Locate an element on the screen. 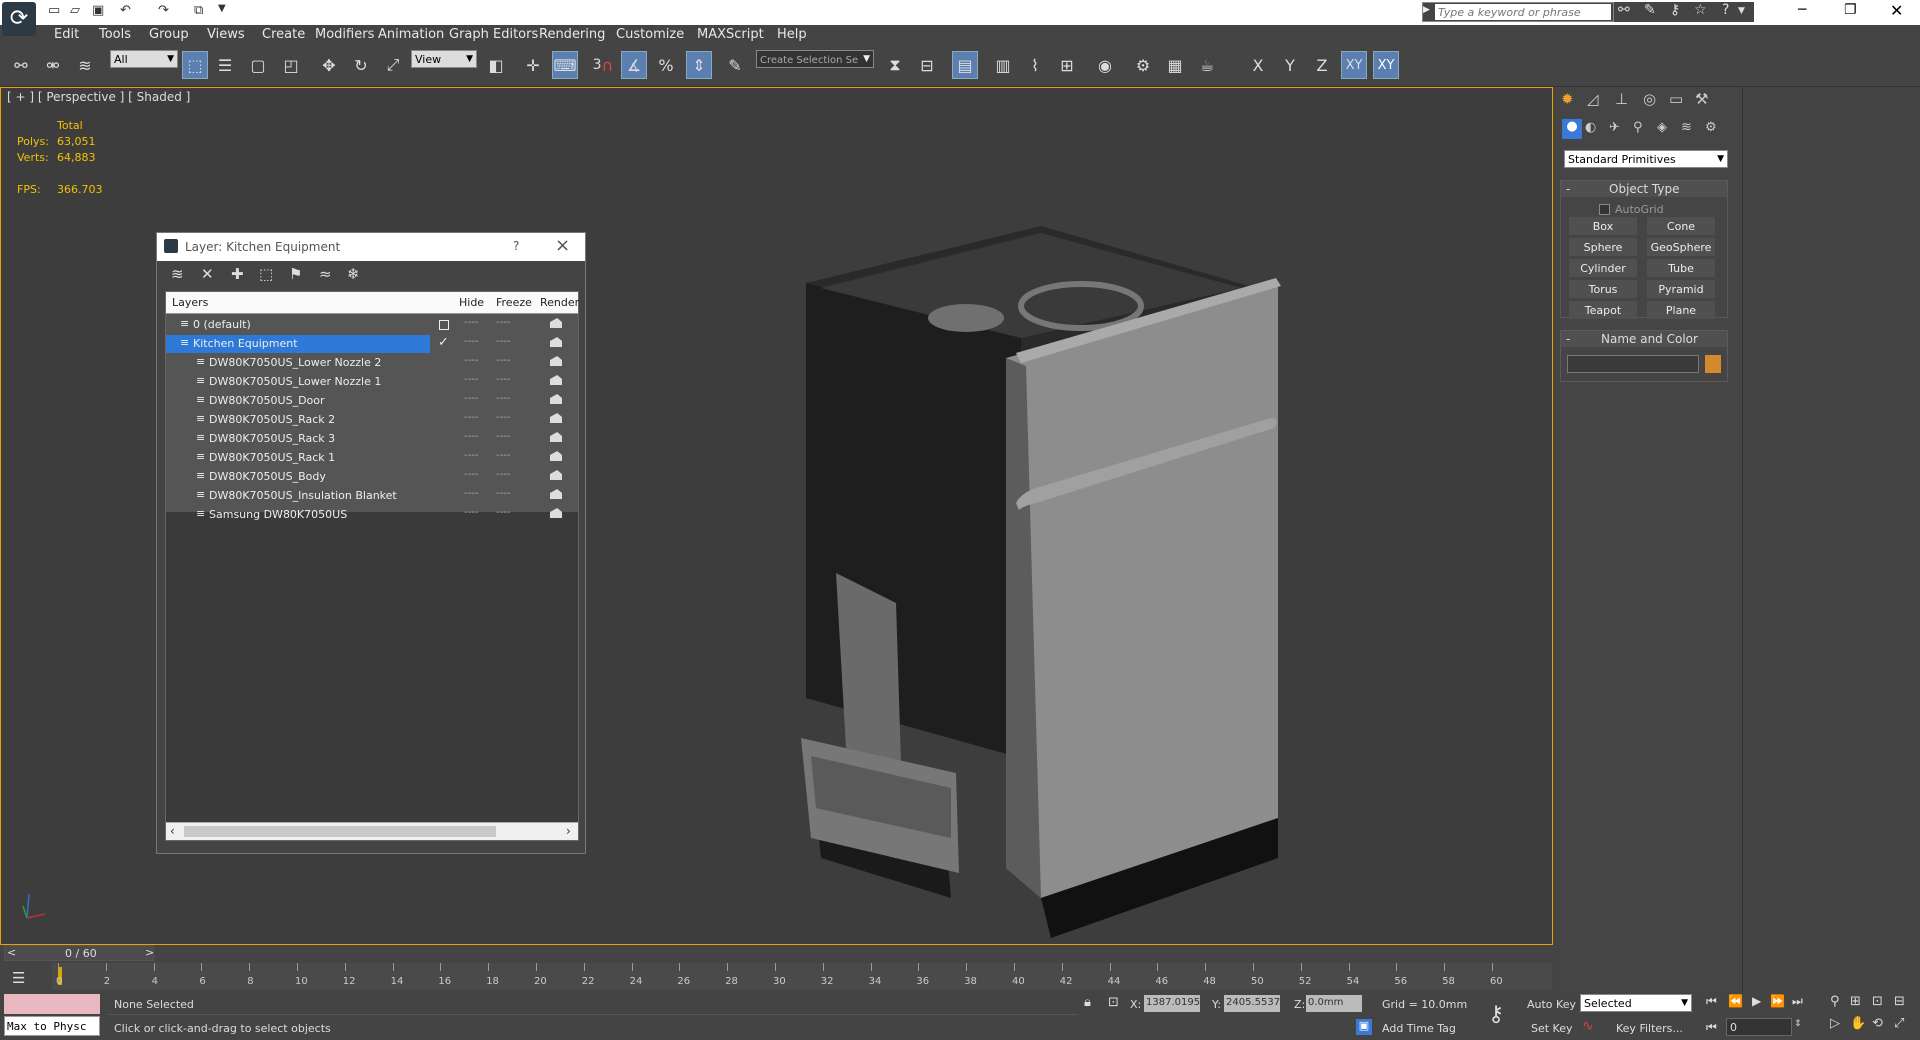  sphere-button: Sphere is located at coordinates (1603, 247).